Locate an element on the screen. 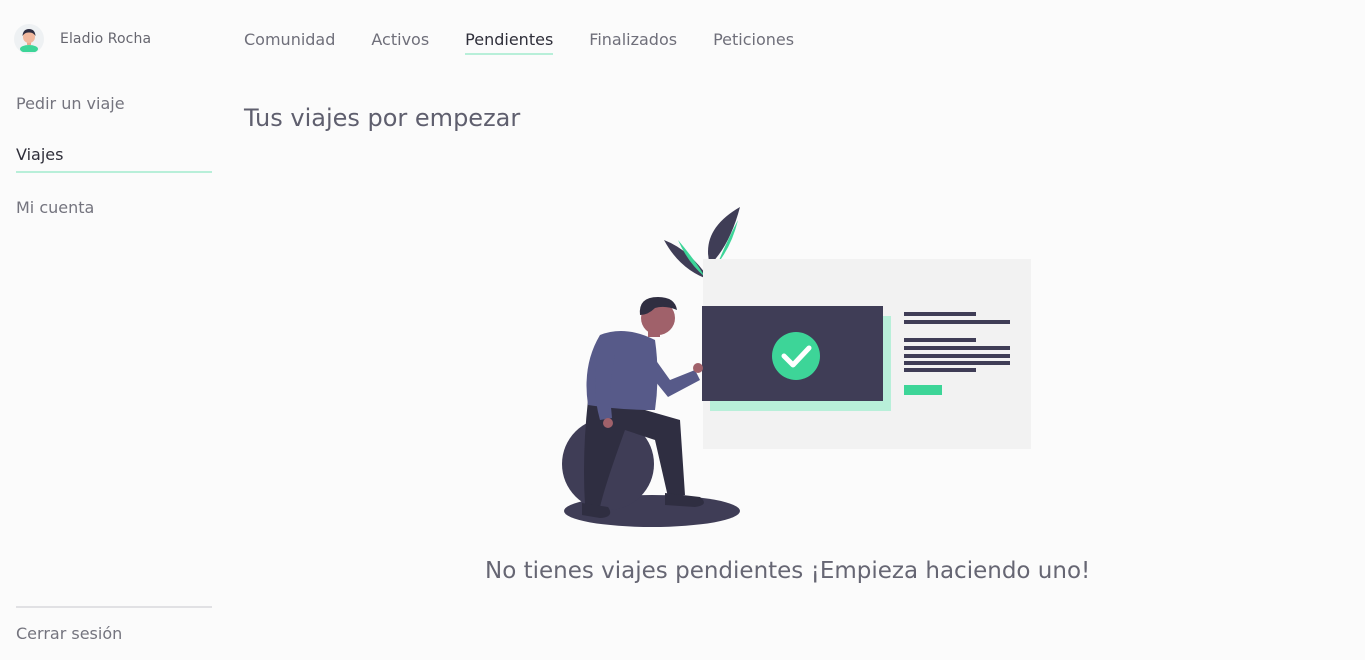 This screenshot has height=660, width=1365. page-title: Tus viajes por empezar is located at coordinates (382, 118).